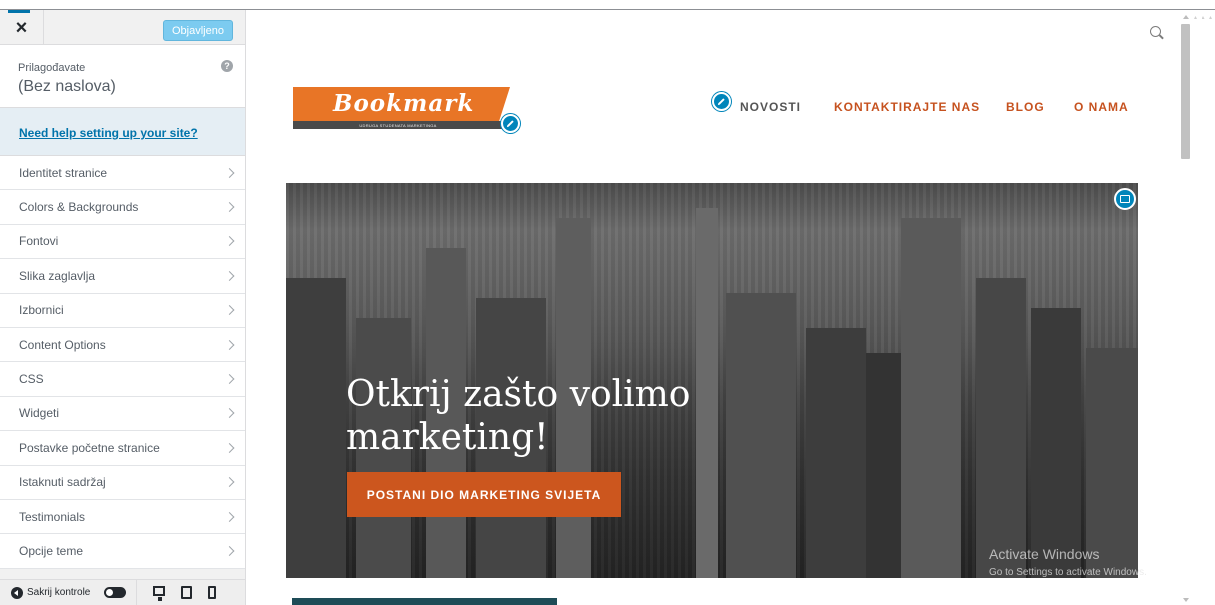 This screenshot has height=605, width=1215. Describe the element at coordinates (52, 516) in the screenshot. I see `panel-label: Testimonials` at that location.